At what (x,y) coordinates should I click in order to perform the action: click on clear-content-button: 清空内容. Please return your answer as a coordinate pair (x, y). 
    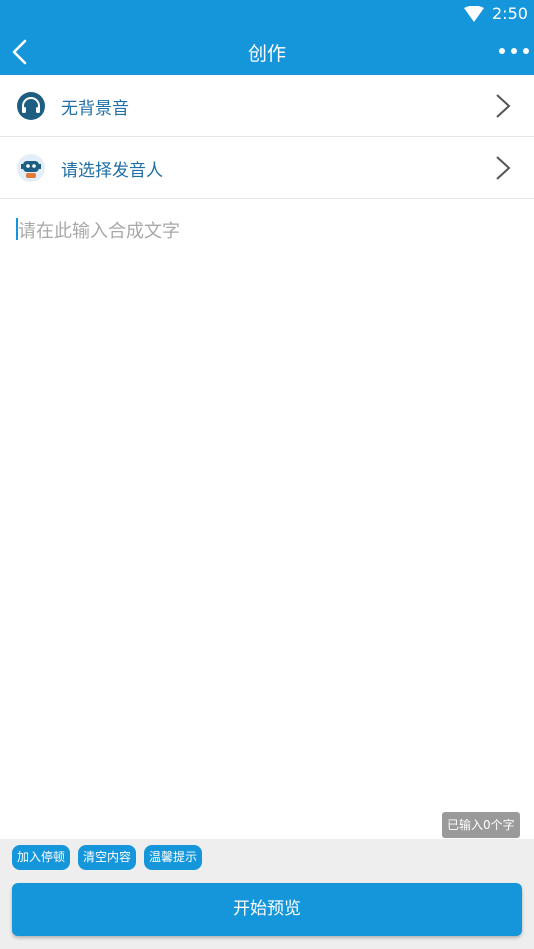
    Looking at the image, I should click on (107, 857).